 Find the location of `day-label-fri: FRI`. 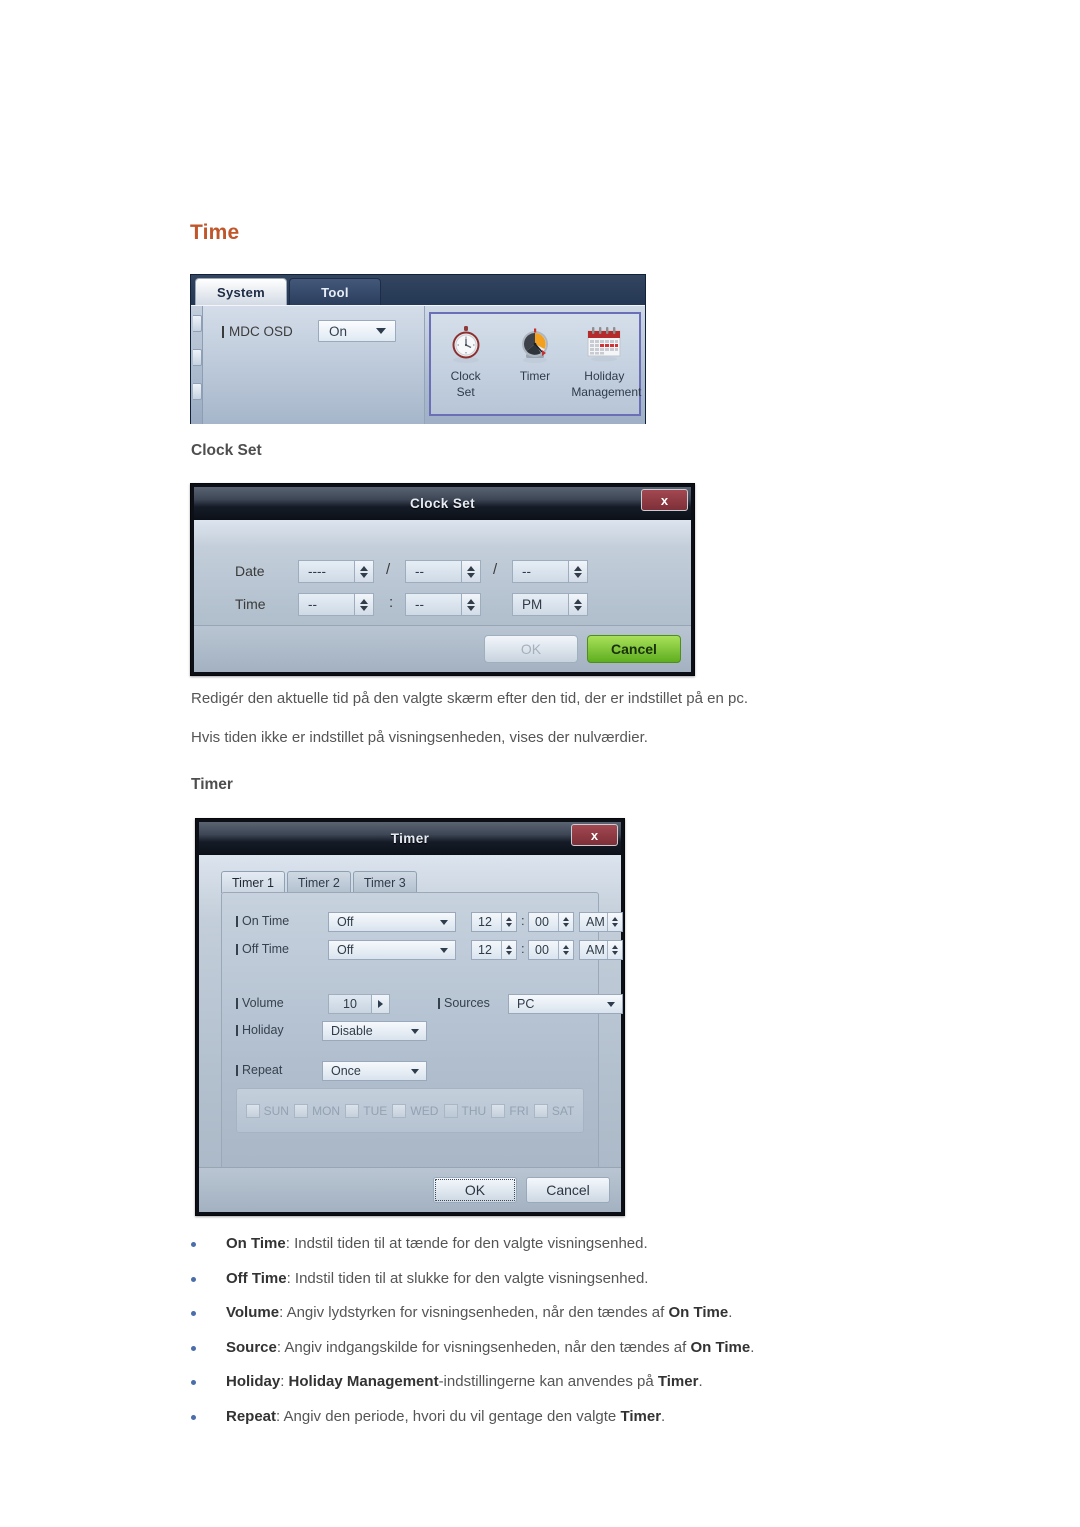

day-label-fri: FRI is located at coordinates (519, 1110).